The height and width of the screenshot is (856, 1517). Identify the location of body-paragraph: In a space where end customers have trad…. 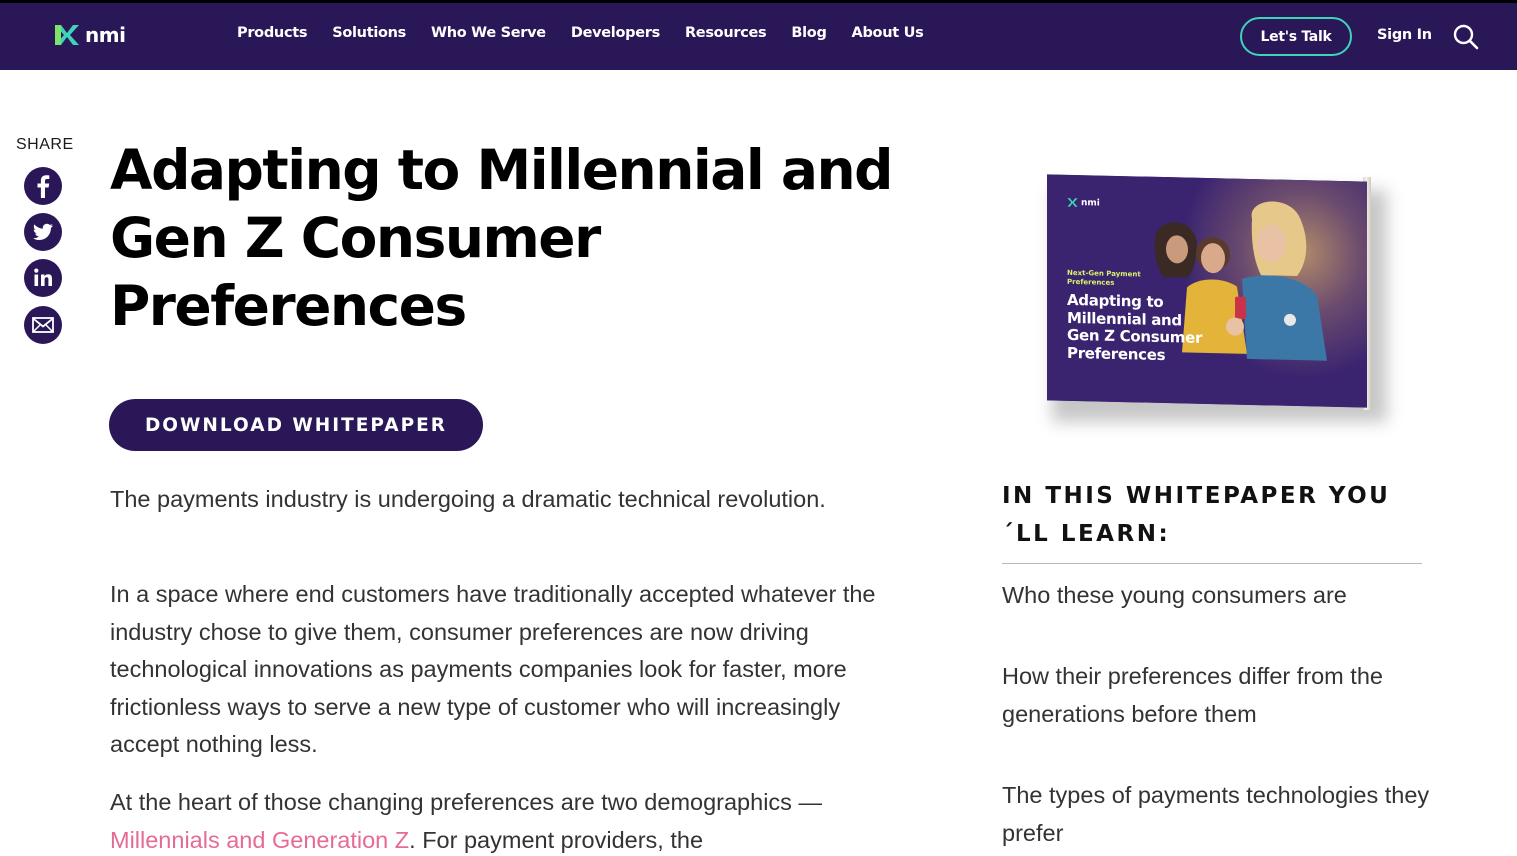
(493, 669).